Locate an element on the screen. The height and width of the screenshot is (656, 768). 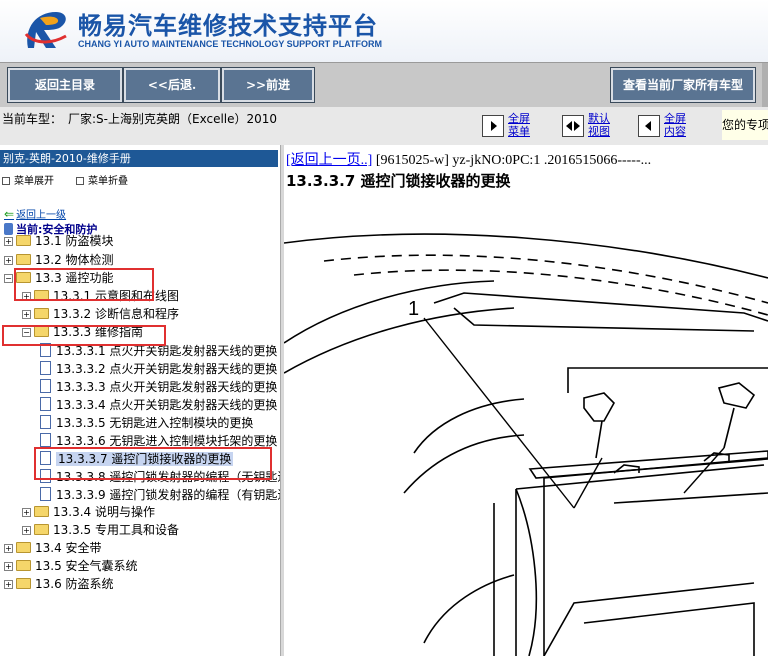
tree-folder-item: +13.3.4 说明与操作 is located at coordinates (88, 512).